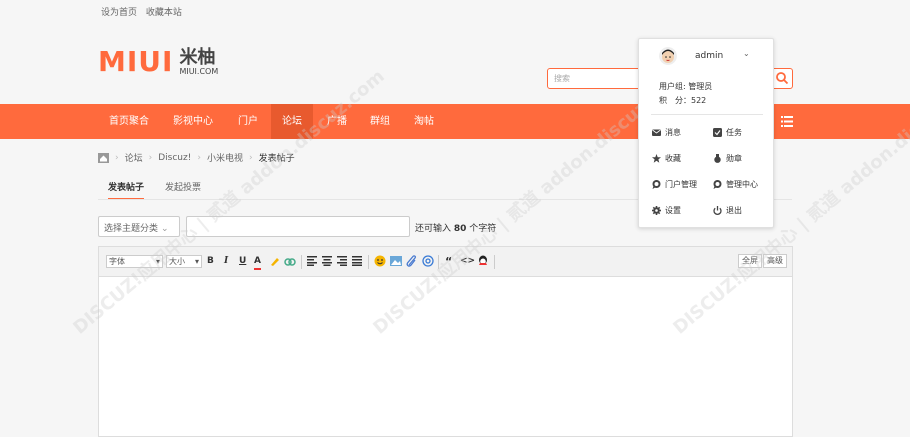 Image resolution: width=910 pixels, height=437 pixels. I want to click on nav-item-group: 群组, so click(380, 121).